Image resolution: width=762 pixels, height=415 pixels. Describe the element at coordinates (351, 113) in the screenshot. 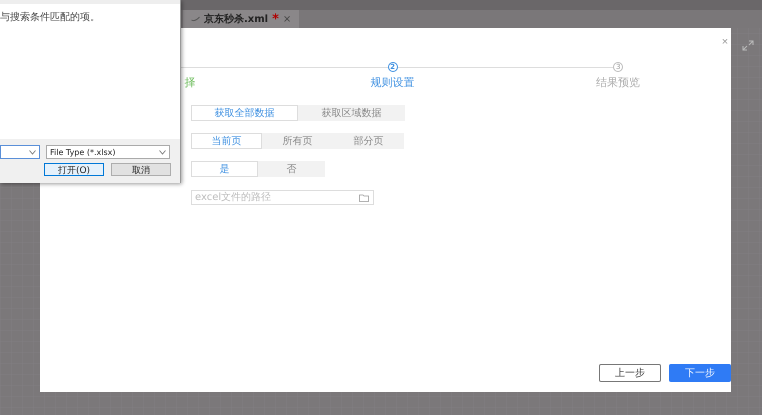

I see `option-tab: 获取区域数据` at that location.